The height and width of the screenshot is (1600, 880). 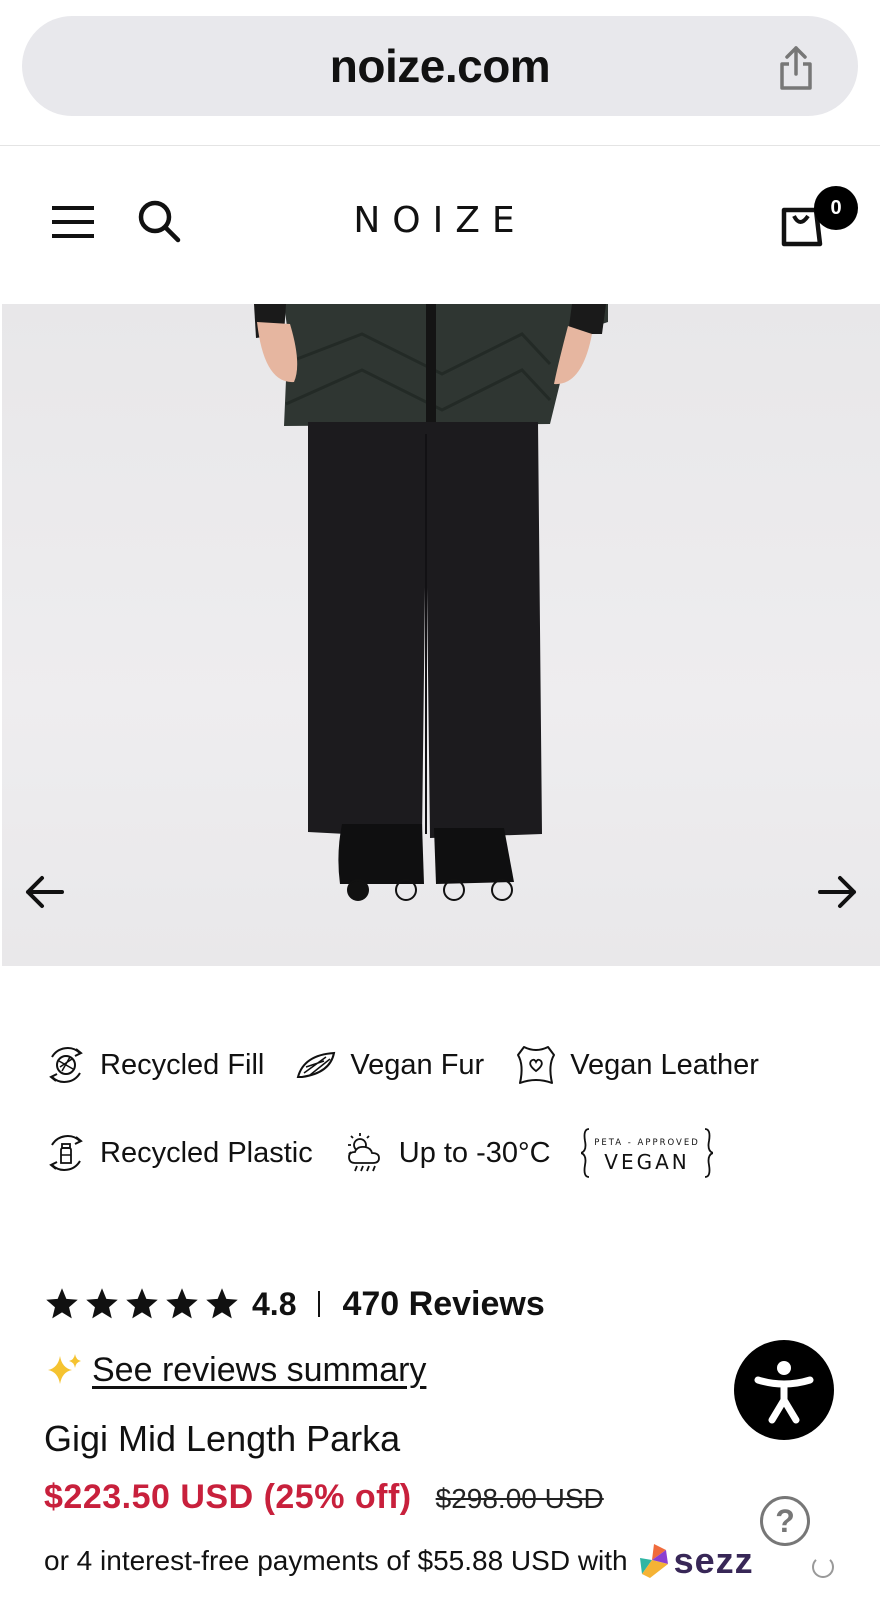 I want to click on reviews-summary-row: See reviews summary, so click(x=235, y=1370).